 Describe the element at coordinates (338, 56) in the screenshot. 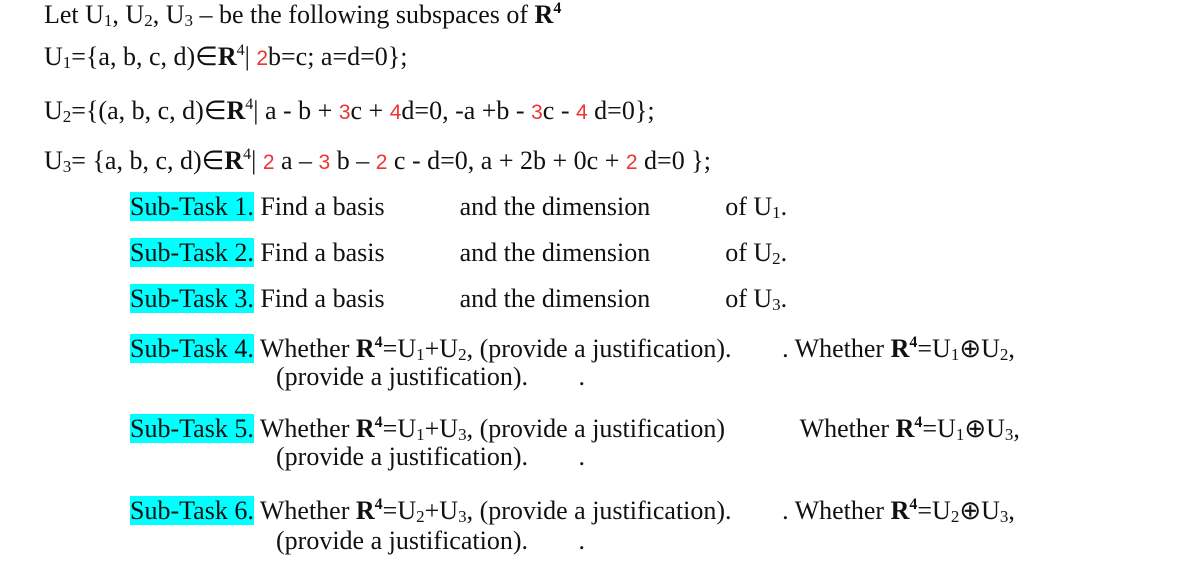

I see `text: b=c; a=d=0};` at that location.